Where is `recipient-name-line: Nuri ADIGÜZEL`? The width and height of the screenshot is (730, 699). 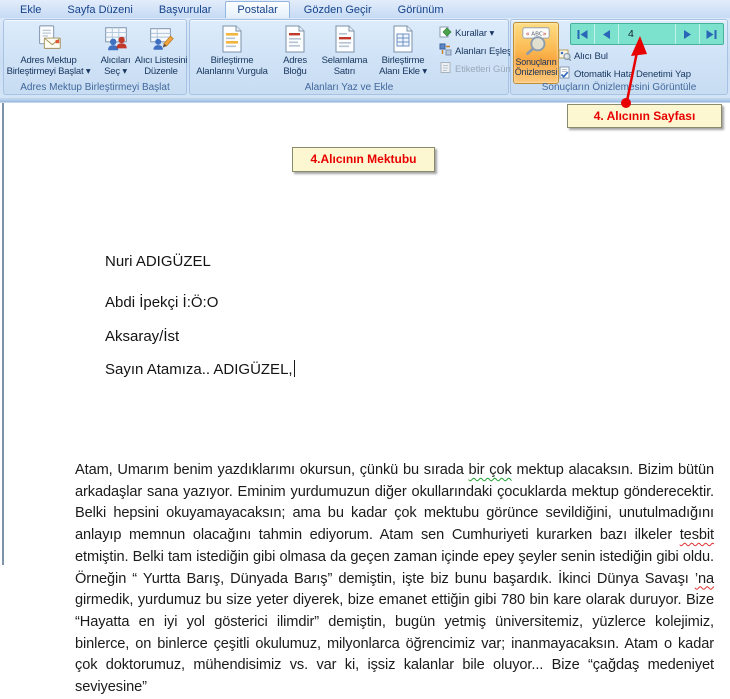 recipient-name-line: Nuri ADIGÜZEL is located at coordinates (158, 261).